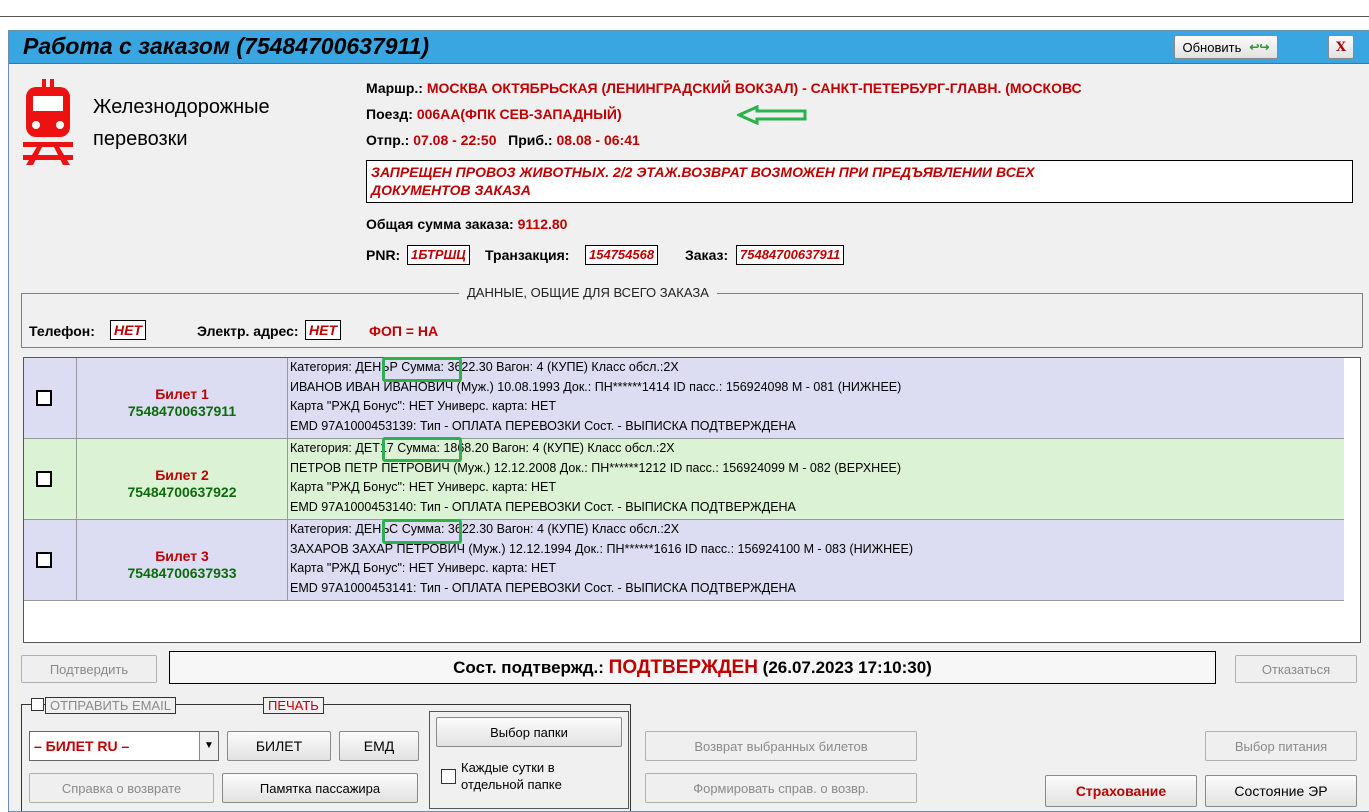 Image resolution: width=1369 pixels, height=812 pixels. I want to click on refresh-icon: ↩↪, so click(1259, 47).